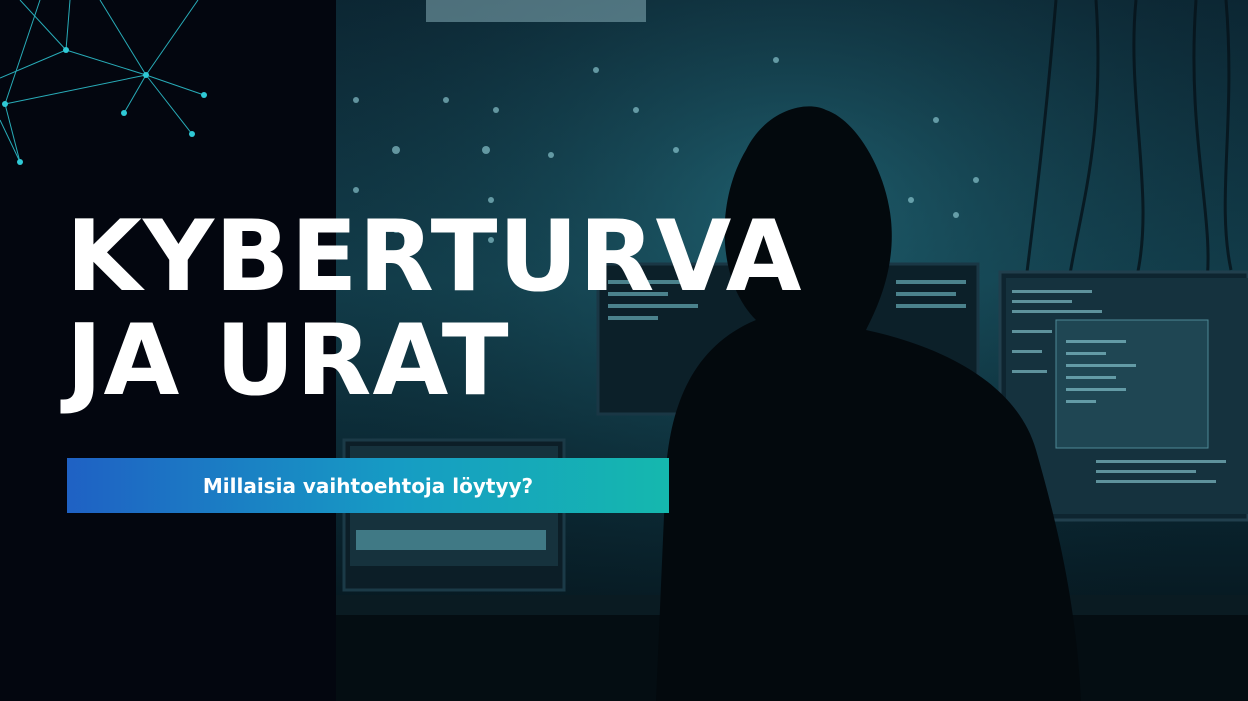  Describe the element at coordinates (434, 257) in the screenshot. I see `title-line-1: KYBERTURVA` at that location.